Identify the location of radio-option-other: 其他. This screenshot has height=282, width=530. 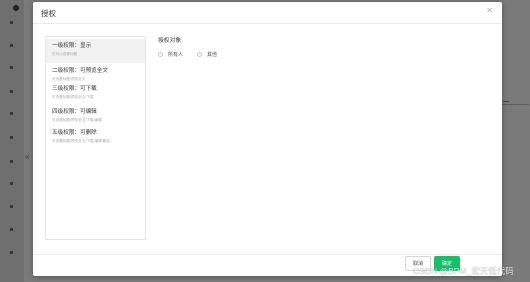
(207, 54).